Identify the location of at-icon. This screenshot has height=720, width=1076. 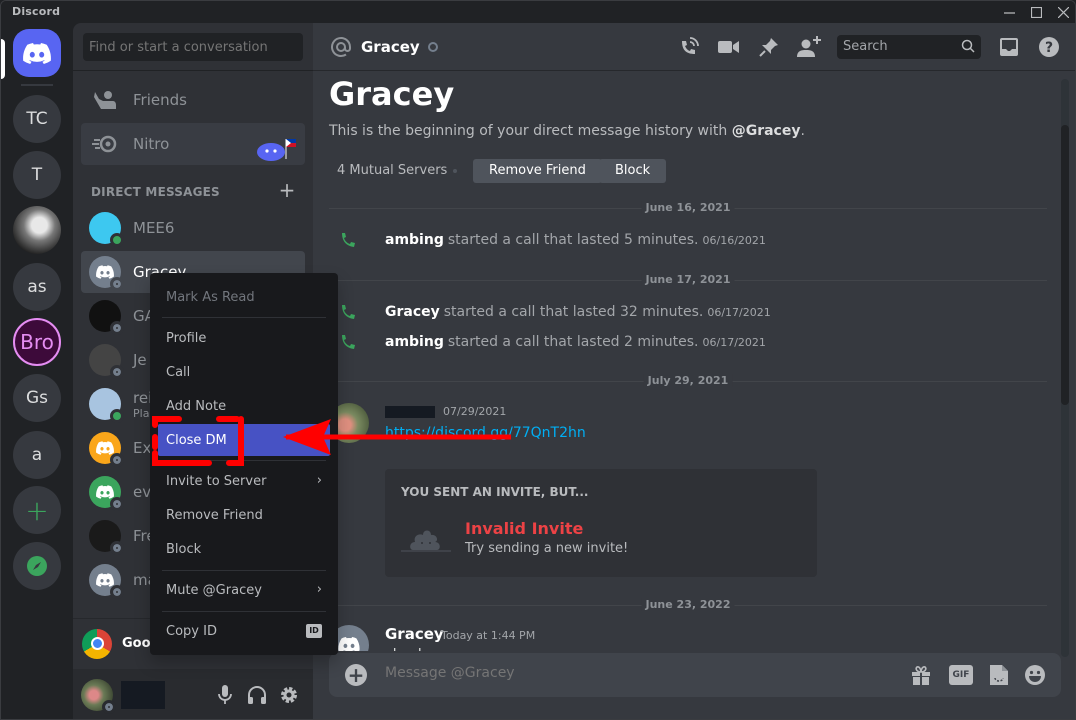
(341, 47).